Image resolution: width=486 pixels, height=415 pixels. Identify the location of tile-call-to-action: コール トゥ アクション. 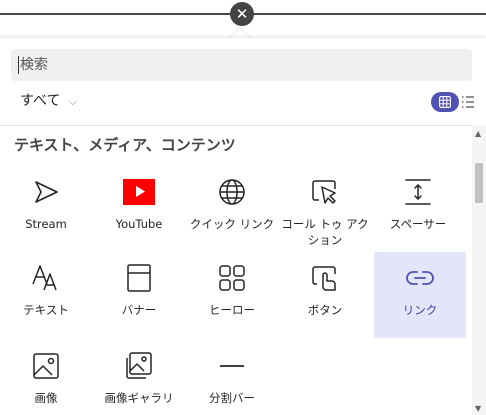
(325, 209).